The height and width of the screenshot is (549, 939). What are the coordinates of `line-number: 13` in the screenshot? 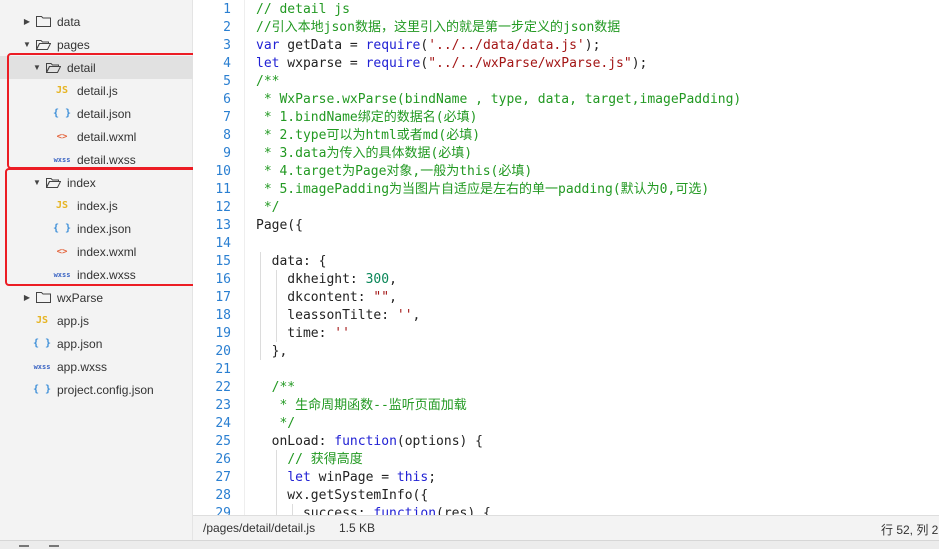 It's located at (223, 225).